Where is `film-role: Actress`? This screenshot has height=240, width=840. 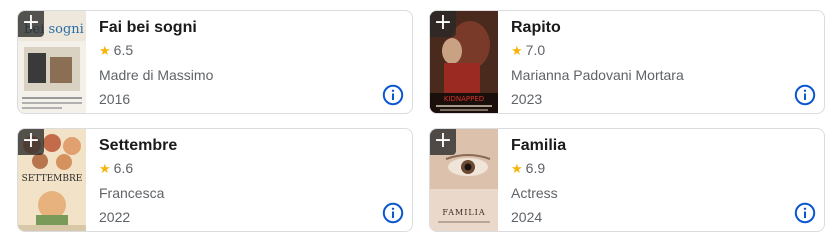 film-role: Actress is located at coordinates (534, 193).